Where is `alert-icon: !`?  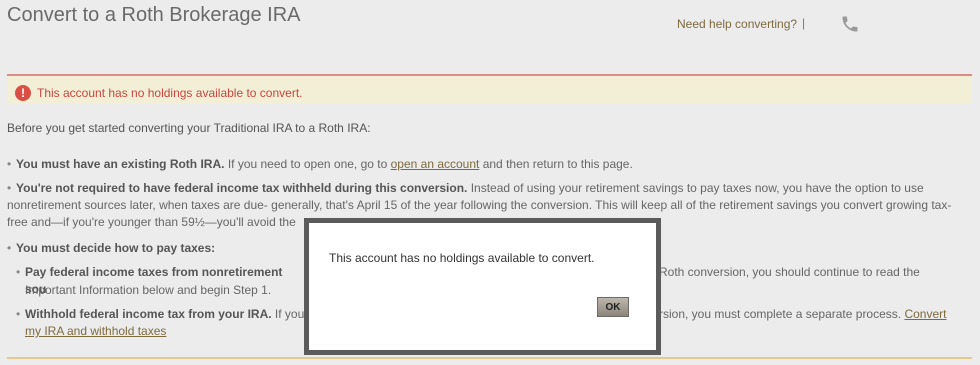
alert-icon: ! is located at coordinates (23, 93).